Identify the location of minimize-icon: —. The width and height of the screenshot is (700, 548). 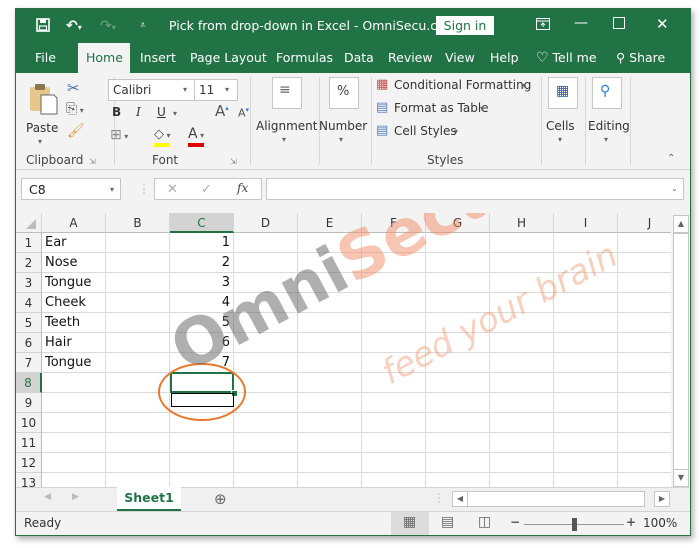
(581, 23).